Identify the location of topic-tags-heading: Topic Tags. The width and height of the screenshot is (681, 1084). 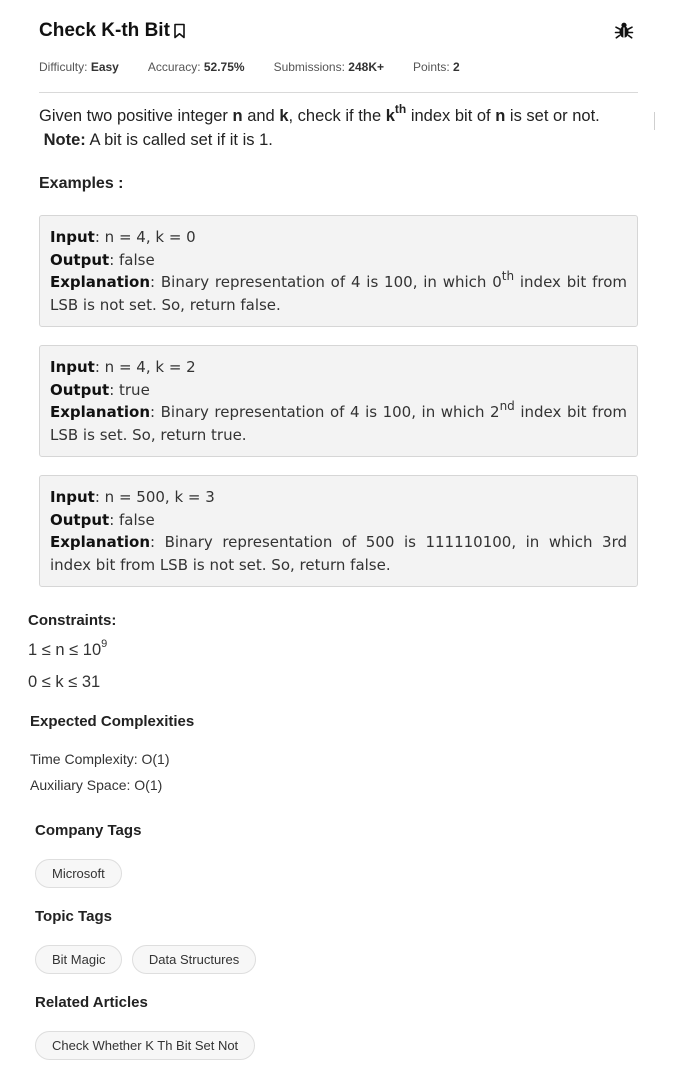
(73, 916).